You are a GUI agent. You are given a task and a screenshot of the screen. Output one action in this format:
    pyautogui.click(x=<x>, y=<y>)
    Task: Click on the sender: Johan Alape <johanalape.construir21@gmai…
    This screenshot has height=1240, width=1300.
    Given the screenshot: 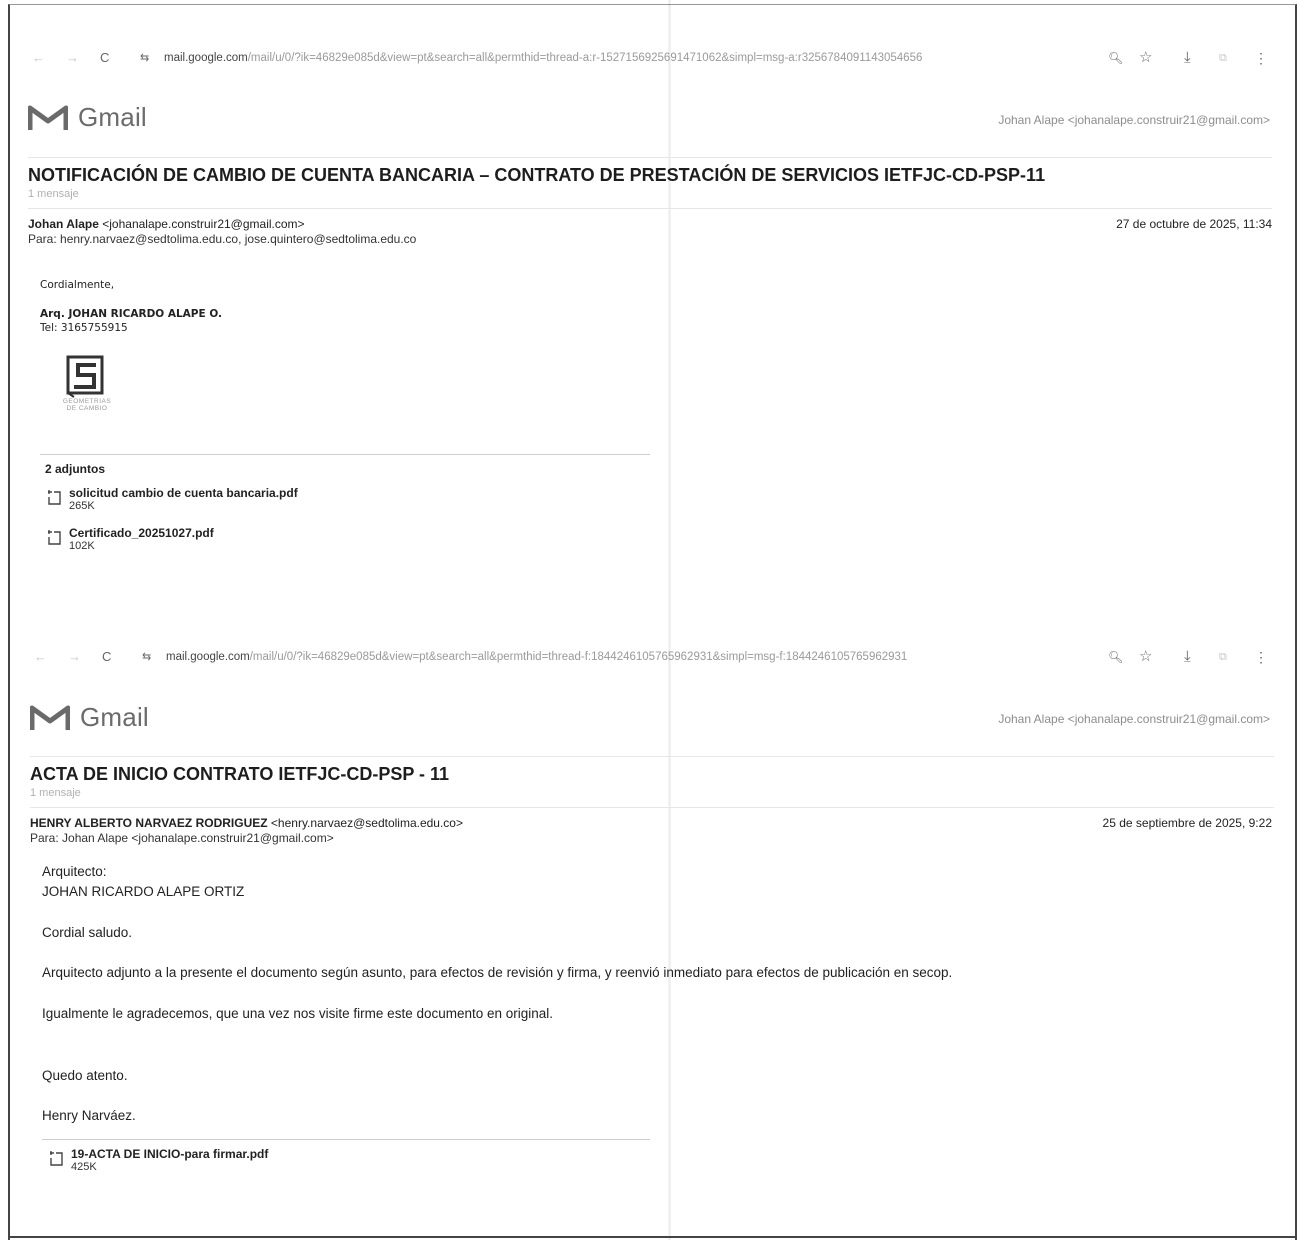 What is the action you would take?
    pyautogui.click(x=166, y=224)
    